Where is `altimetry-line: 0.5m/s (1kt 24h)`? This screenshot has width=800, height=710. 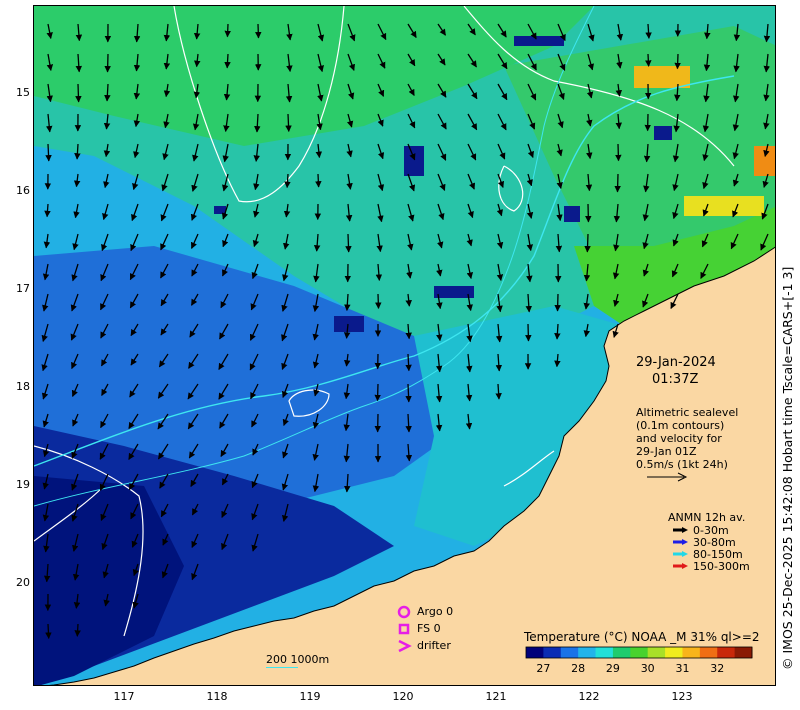
altimetry-line: 0.5m/s (1kt 24h) is located at coordinates (682, 464).